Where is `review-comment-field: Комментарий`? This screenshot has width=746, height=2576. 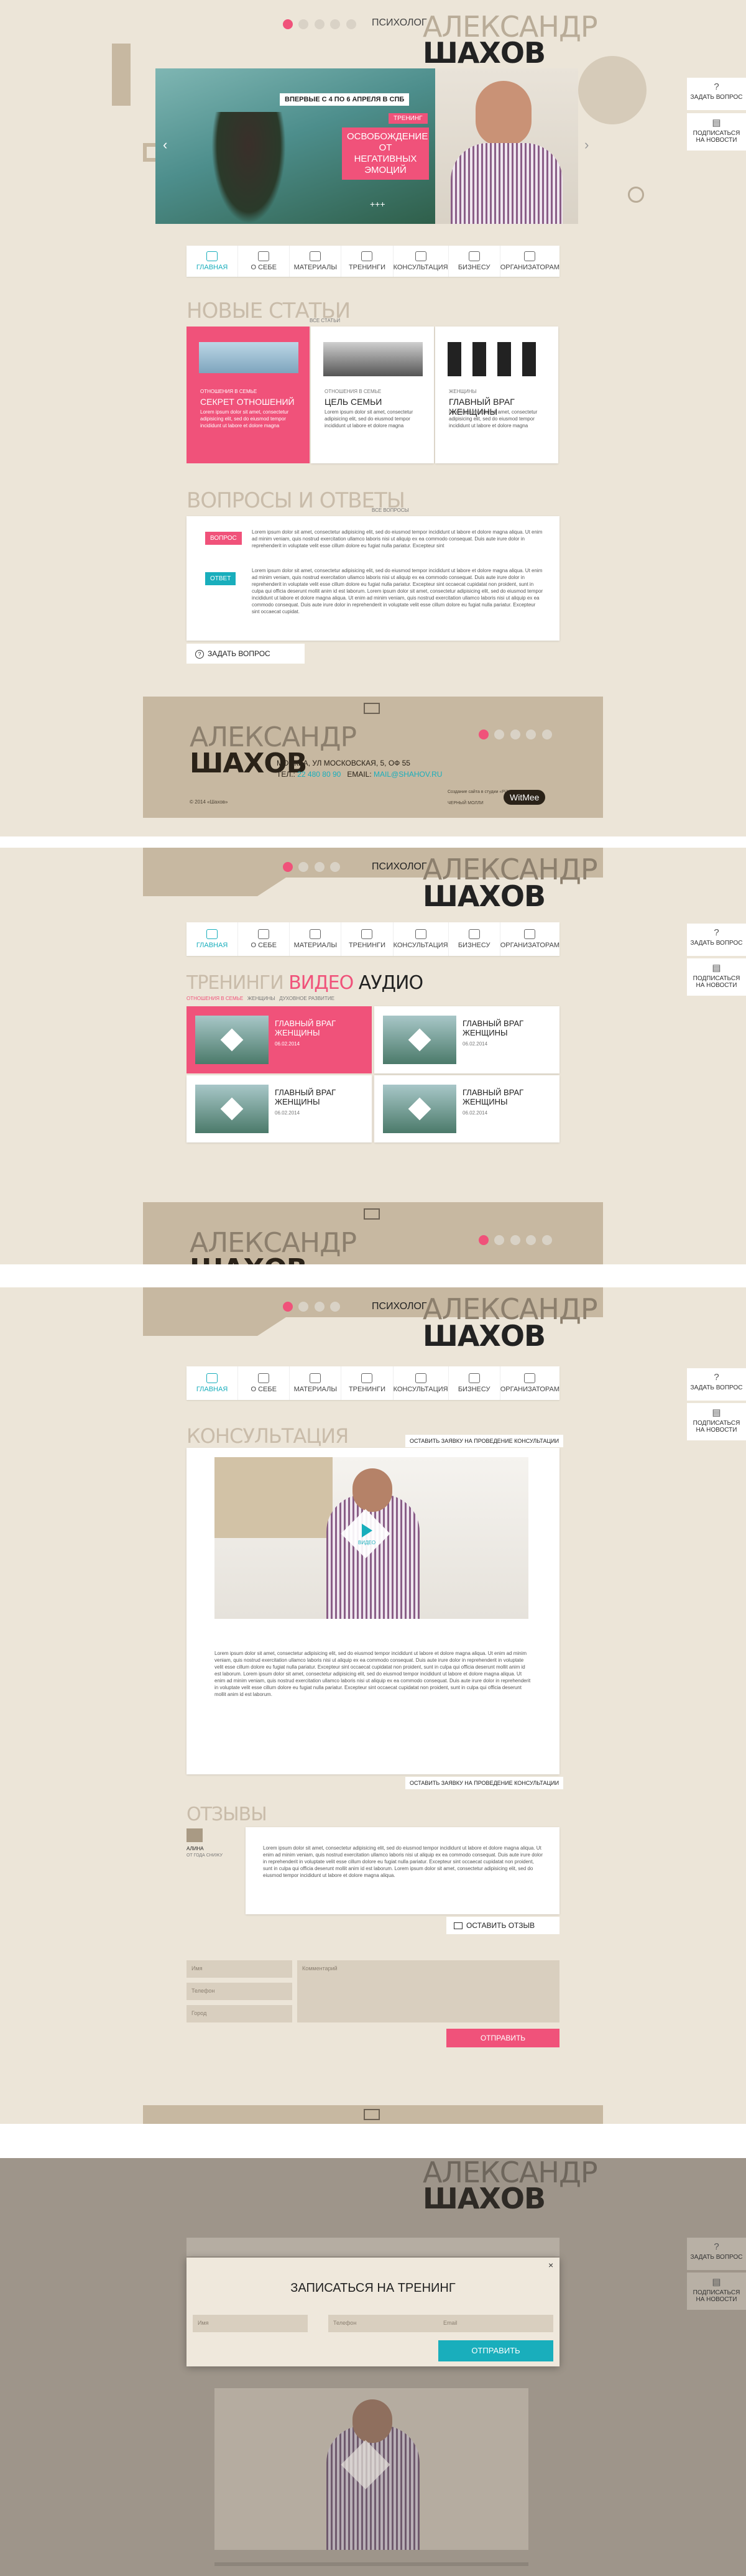 review-comment-field: Комментарий is located at coordinates (428, 1991).